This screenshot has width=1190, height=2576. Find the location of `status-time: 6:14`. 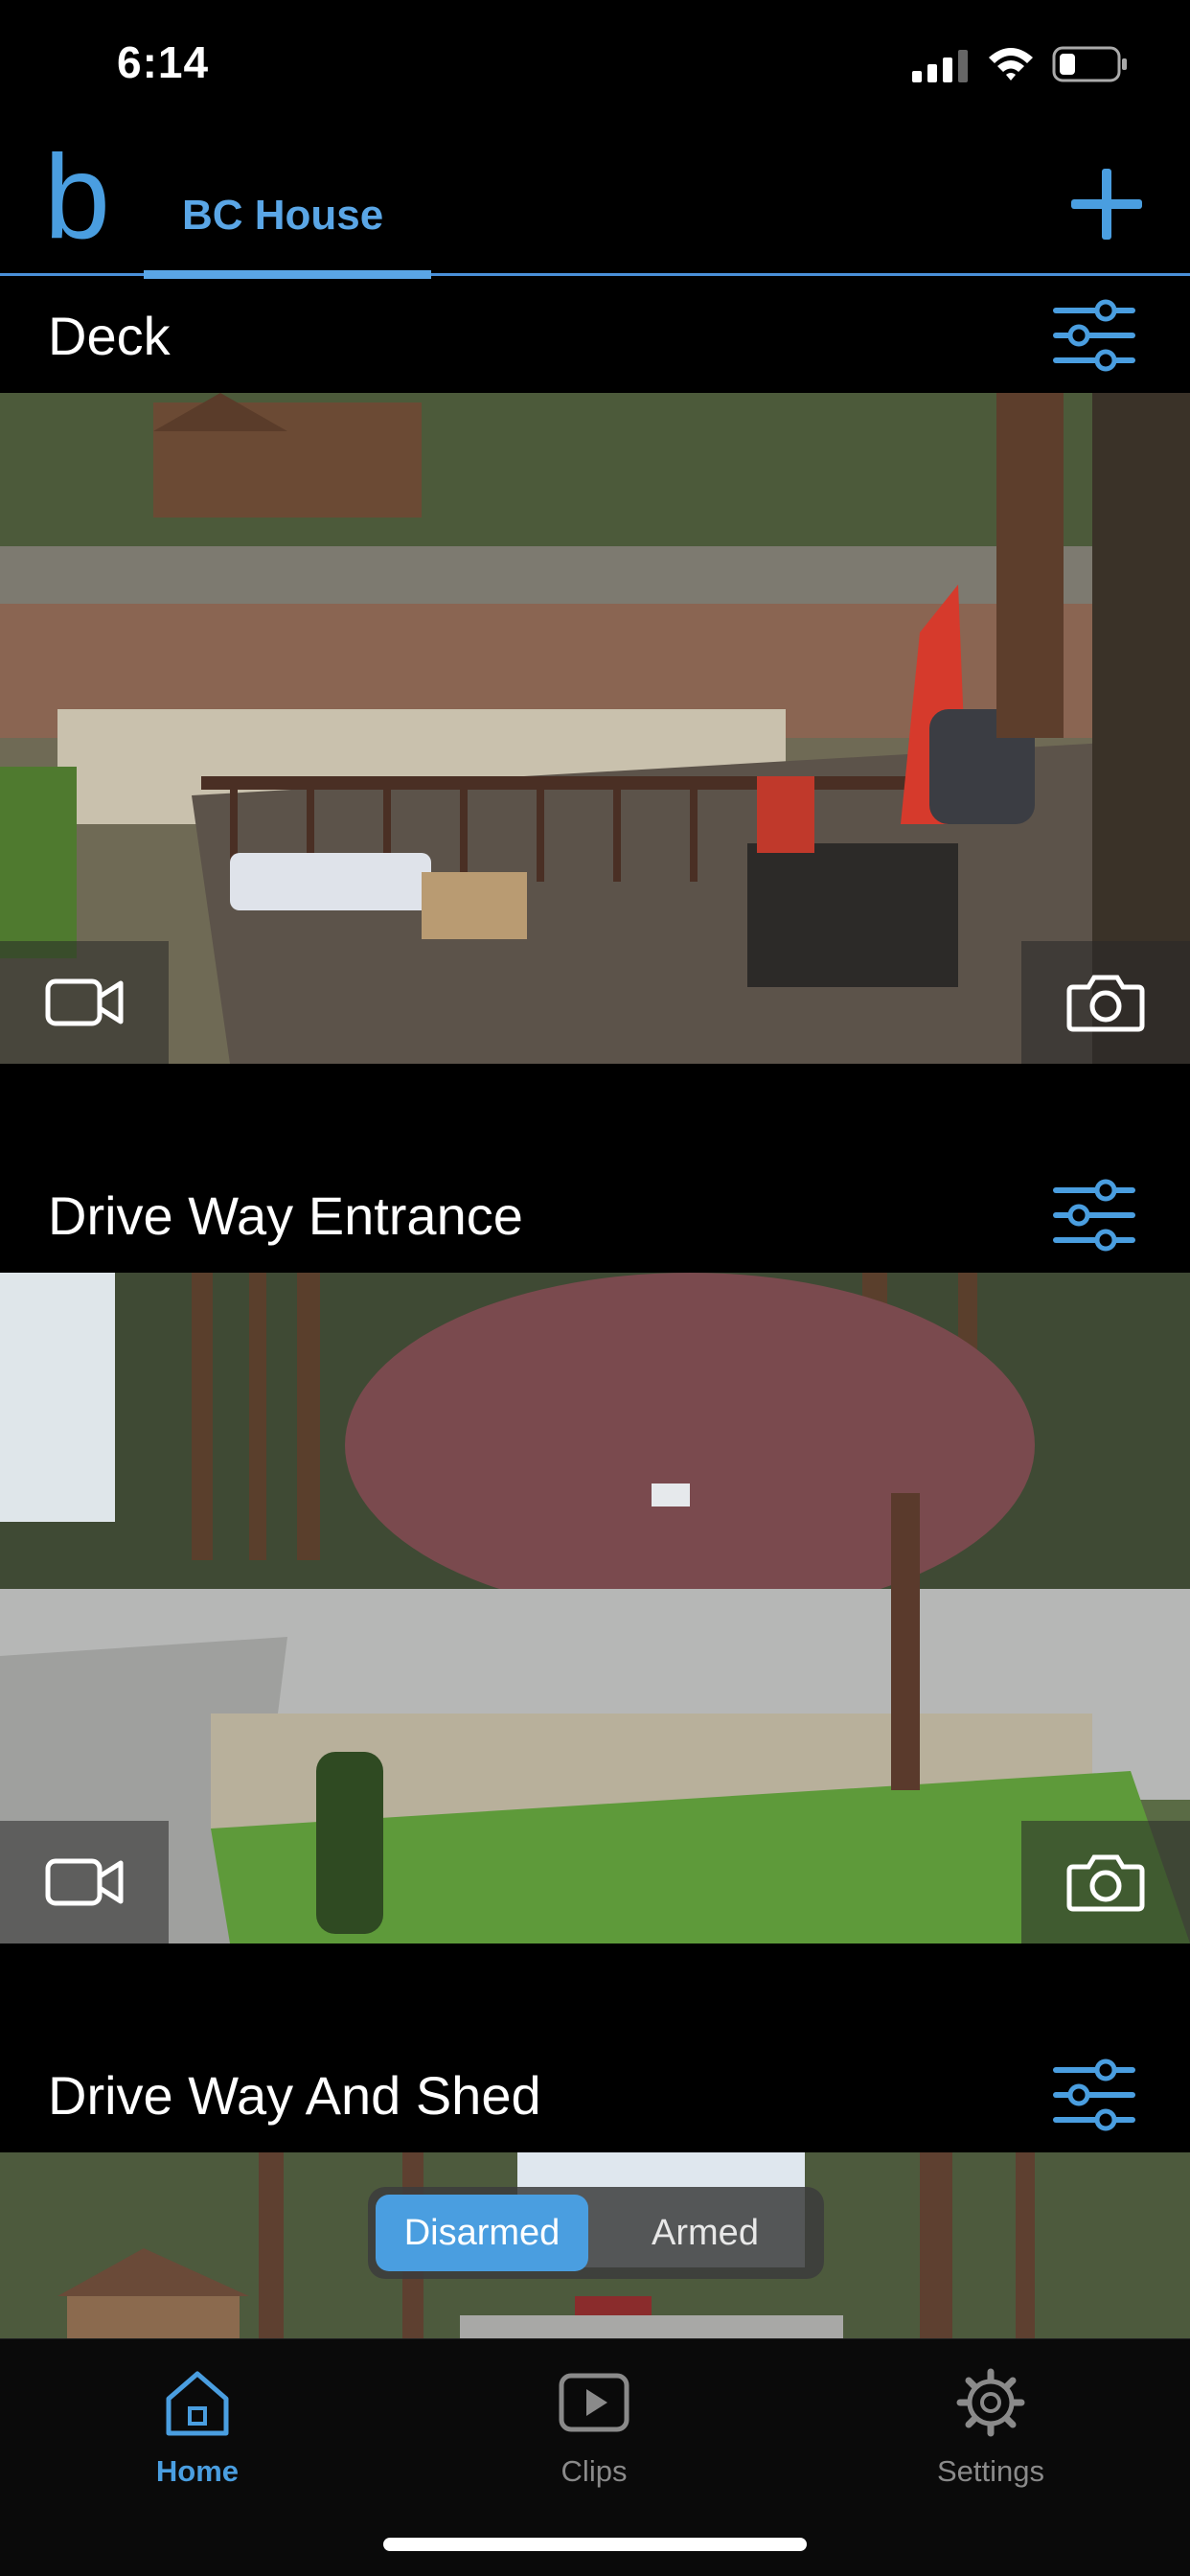

status-time: 6:14 is located at coordinates (163, 62).